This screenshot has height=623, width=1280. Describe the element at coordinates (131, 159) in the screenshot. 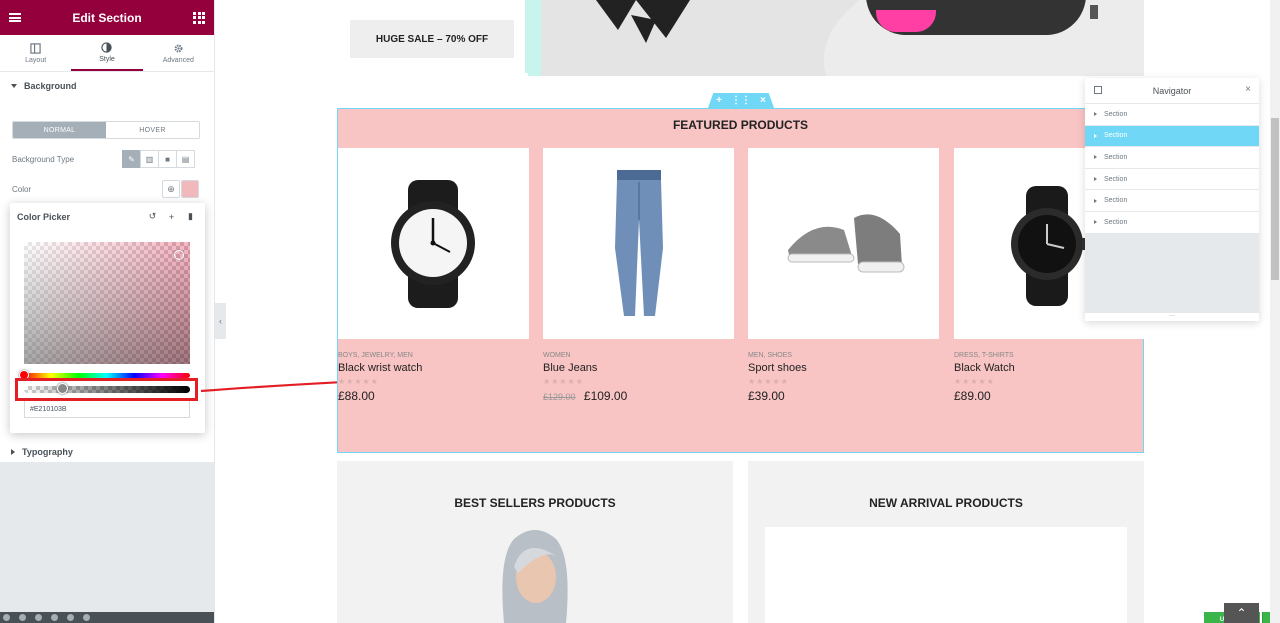

I see `brush-icon: ✎` at that location.